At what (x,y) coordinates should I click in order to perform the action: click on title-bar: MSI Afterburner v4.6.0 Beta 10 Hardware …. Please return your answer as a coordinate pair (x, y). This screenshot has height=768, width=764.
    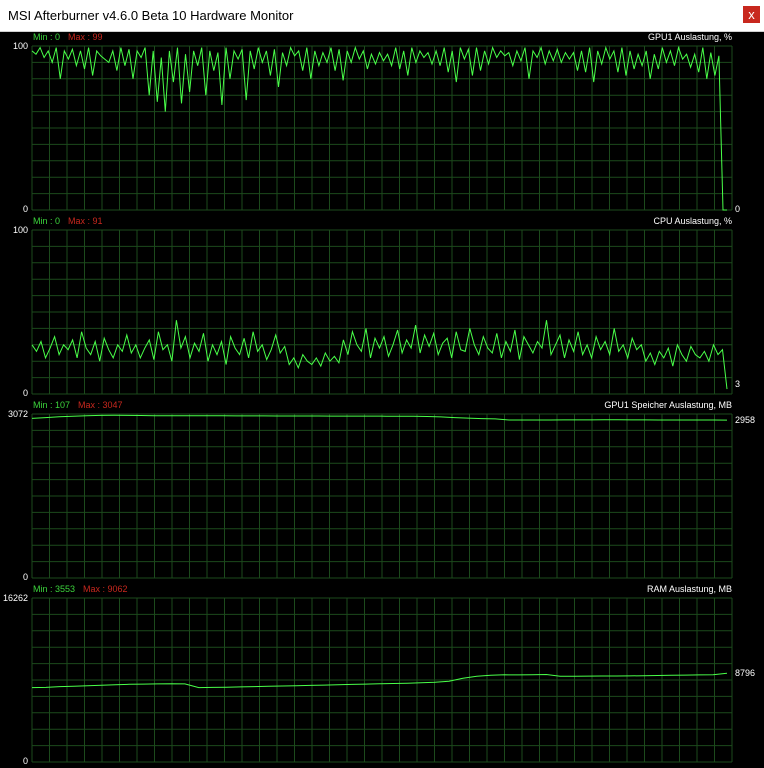
    Looking at the image, I should click on (382, 16).